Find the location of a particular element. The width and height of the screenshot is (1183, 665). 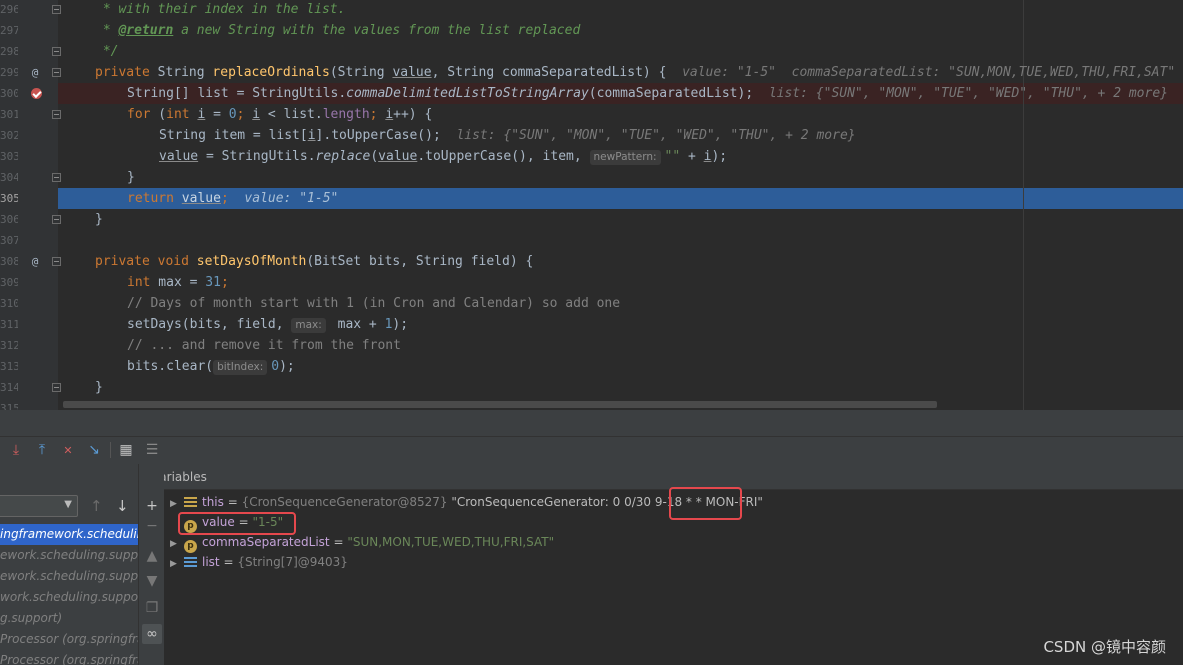

code-line-306: } is located at coordinates (99, 219).